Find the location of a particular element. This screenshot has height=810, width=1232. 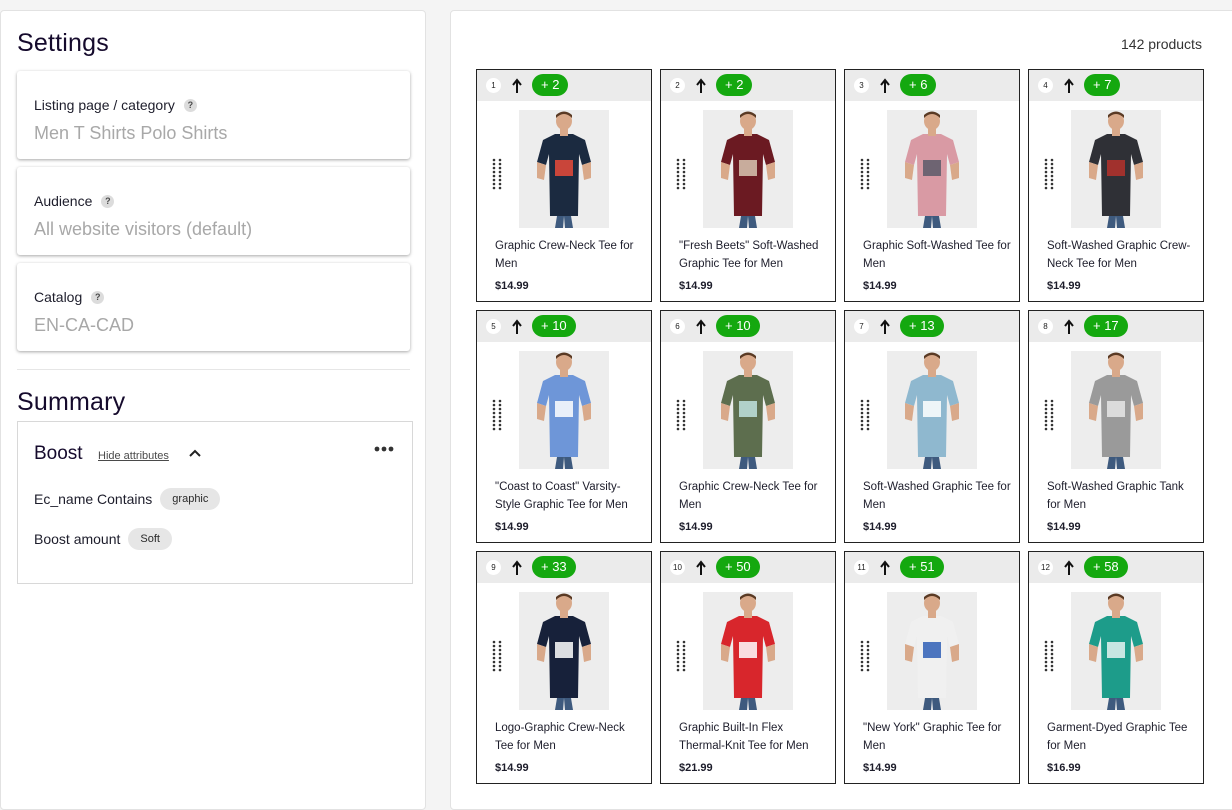

catalog-field: Catalog ? EN-CA-CAD is located at coordinates (213, 307).